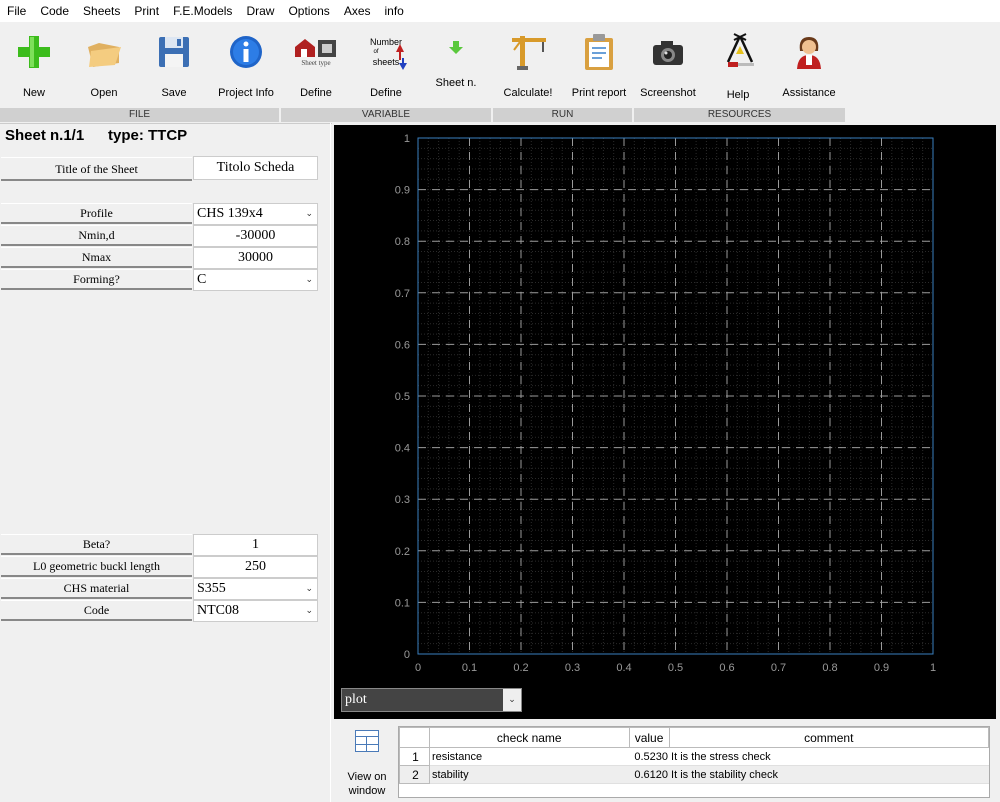 The width and height of the screenshot is (1000, 802). Describe the element at coordinates (16, 11) in the screenshot. I see `menu-file: File` at that location.